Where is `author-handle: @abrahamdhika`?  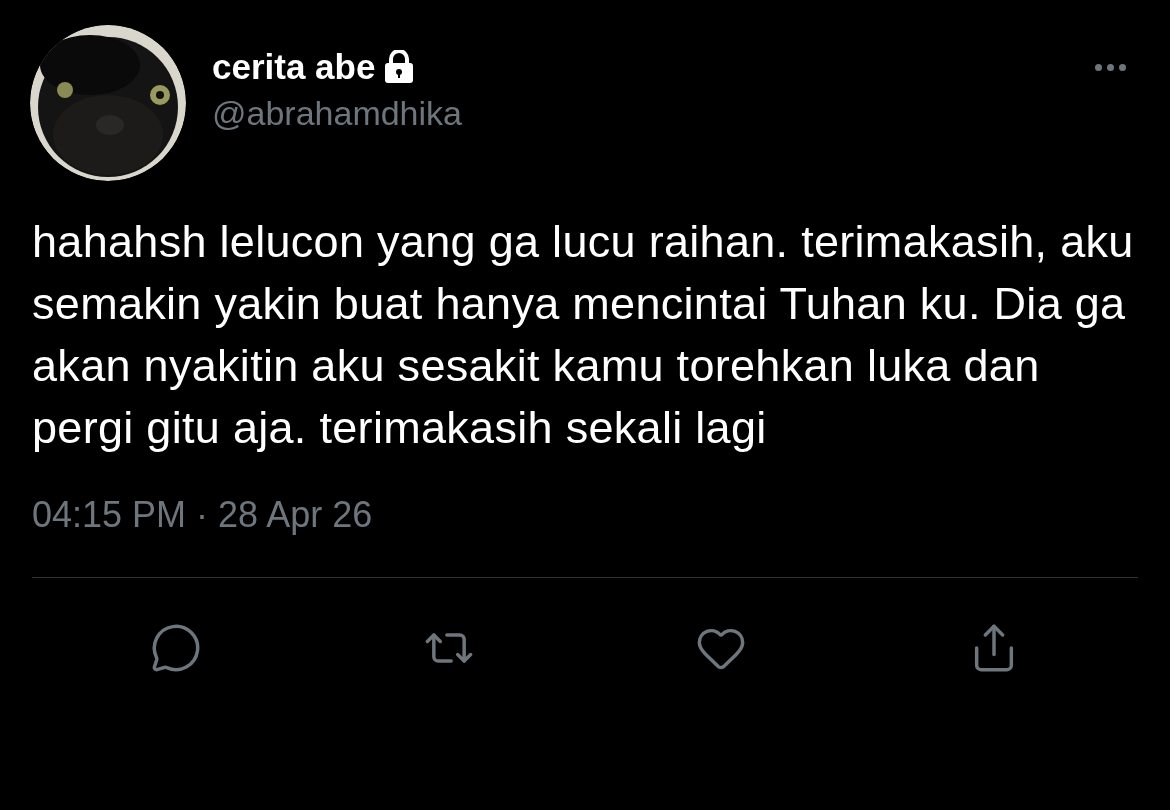
author-handle: @abrahamdhika is located at coordinates (337, 113).